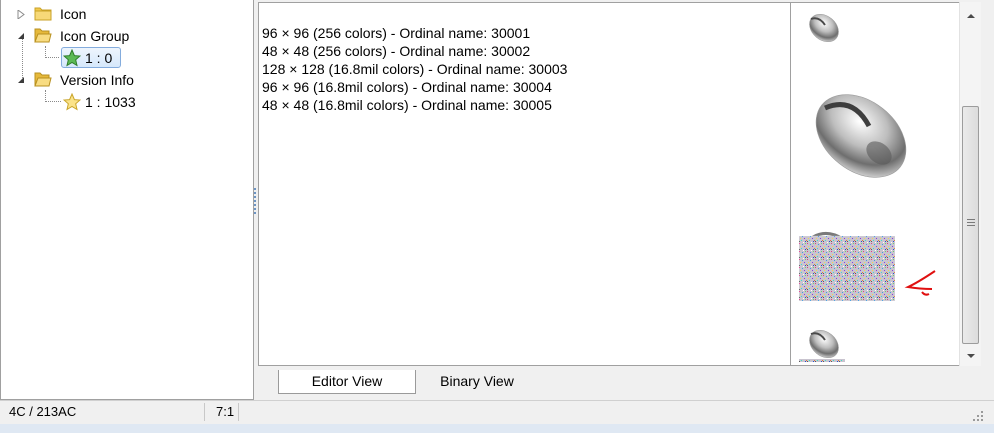  Describe the element at coordinates (971, 13) in the screenshot. I see `scroll-up-arrow-icon` at that location.